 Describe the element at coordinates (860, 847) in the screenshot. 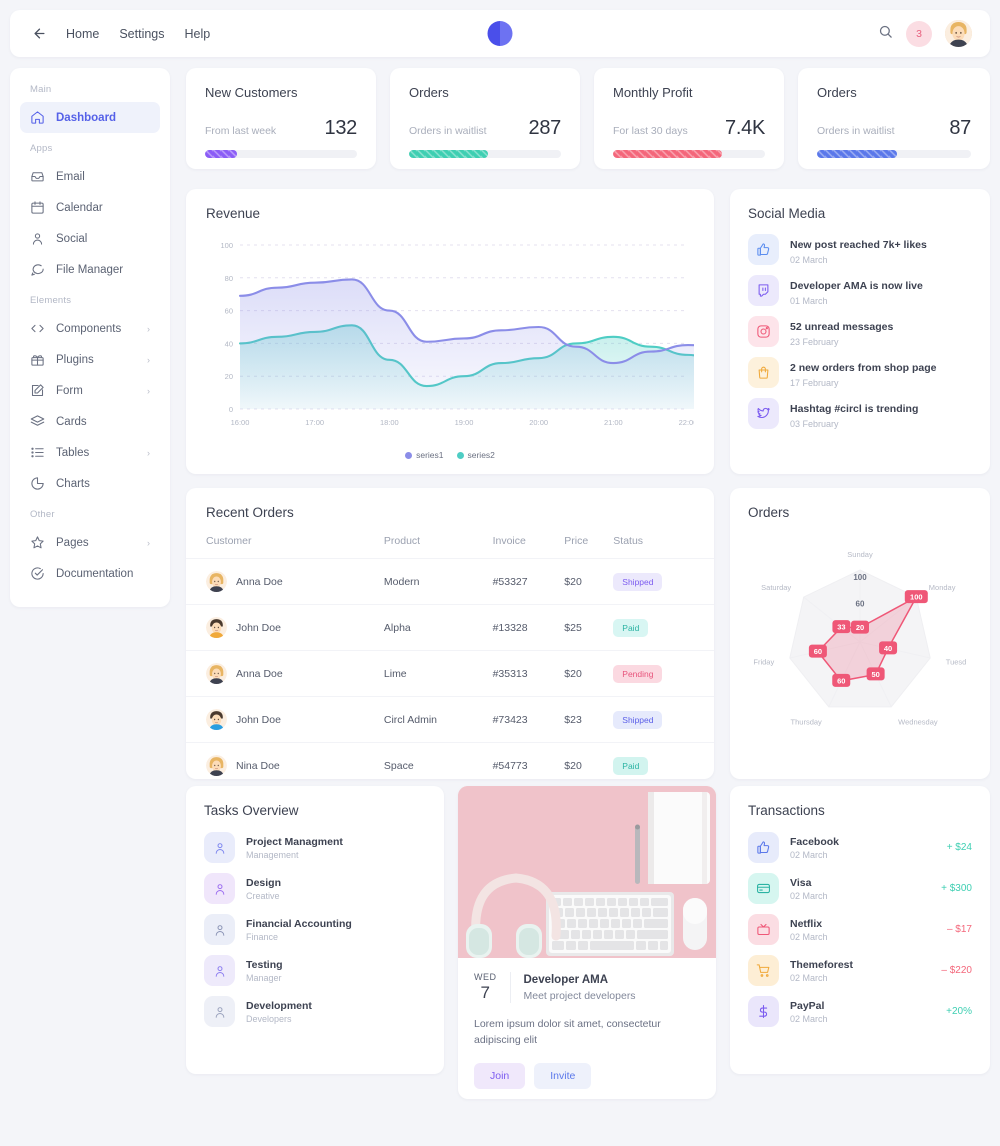

I see `transaction-list-item: Facebook 02 March + $24` at that location.